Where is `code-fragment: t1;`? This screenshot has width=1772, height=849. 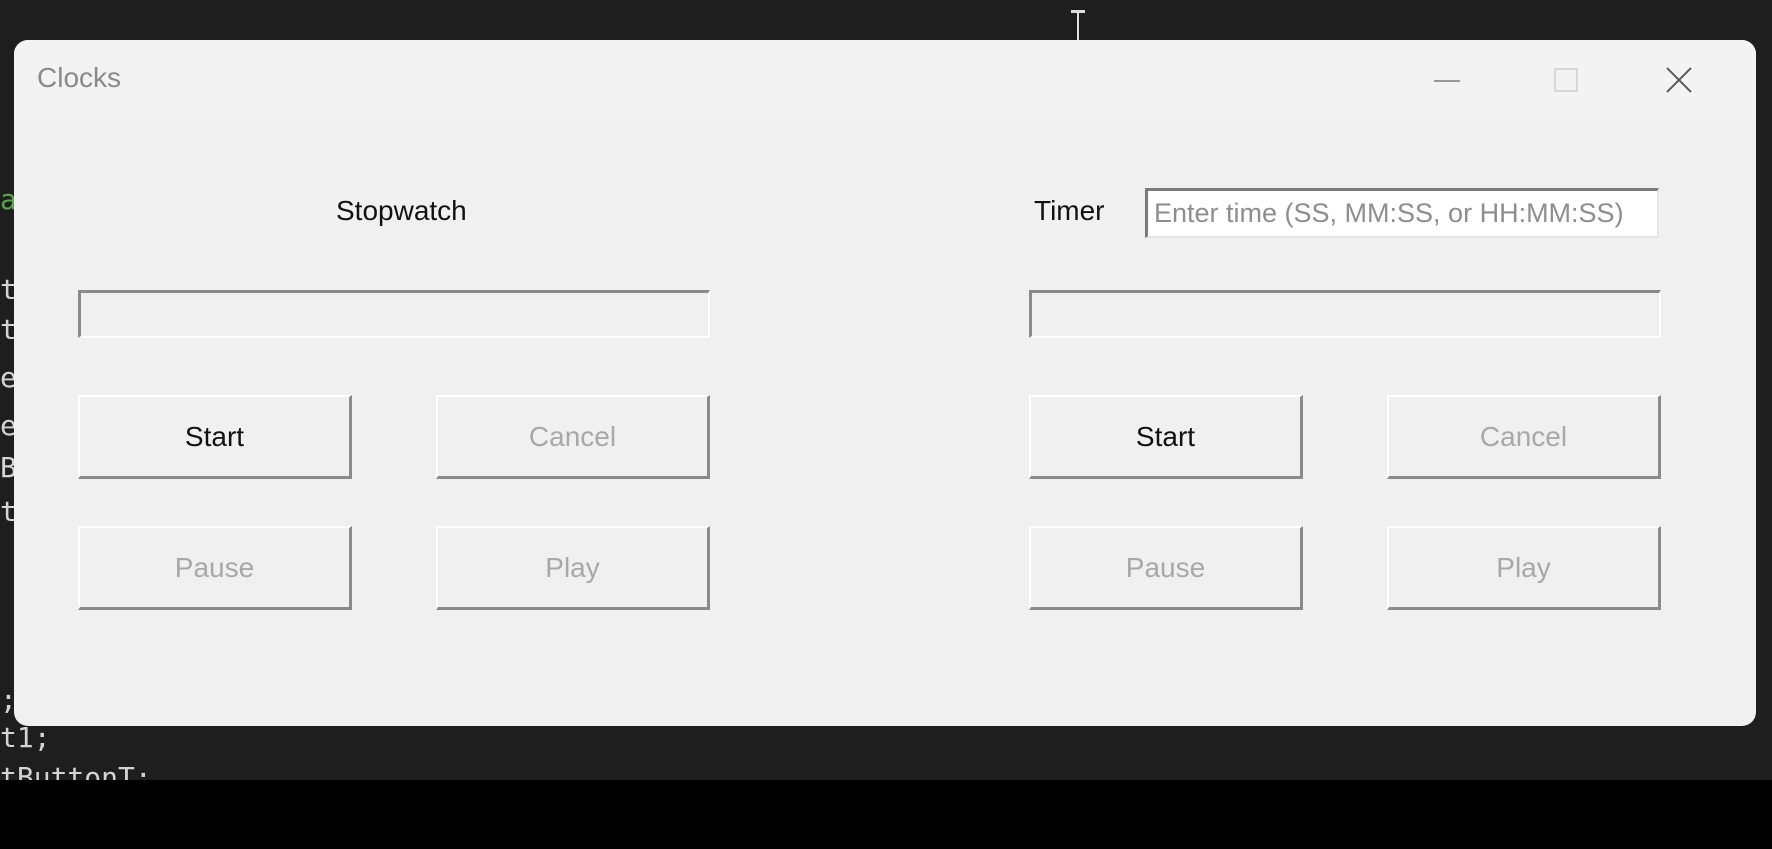 code-fragment: t1; is located at coordinates (25, 737).